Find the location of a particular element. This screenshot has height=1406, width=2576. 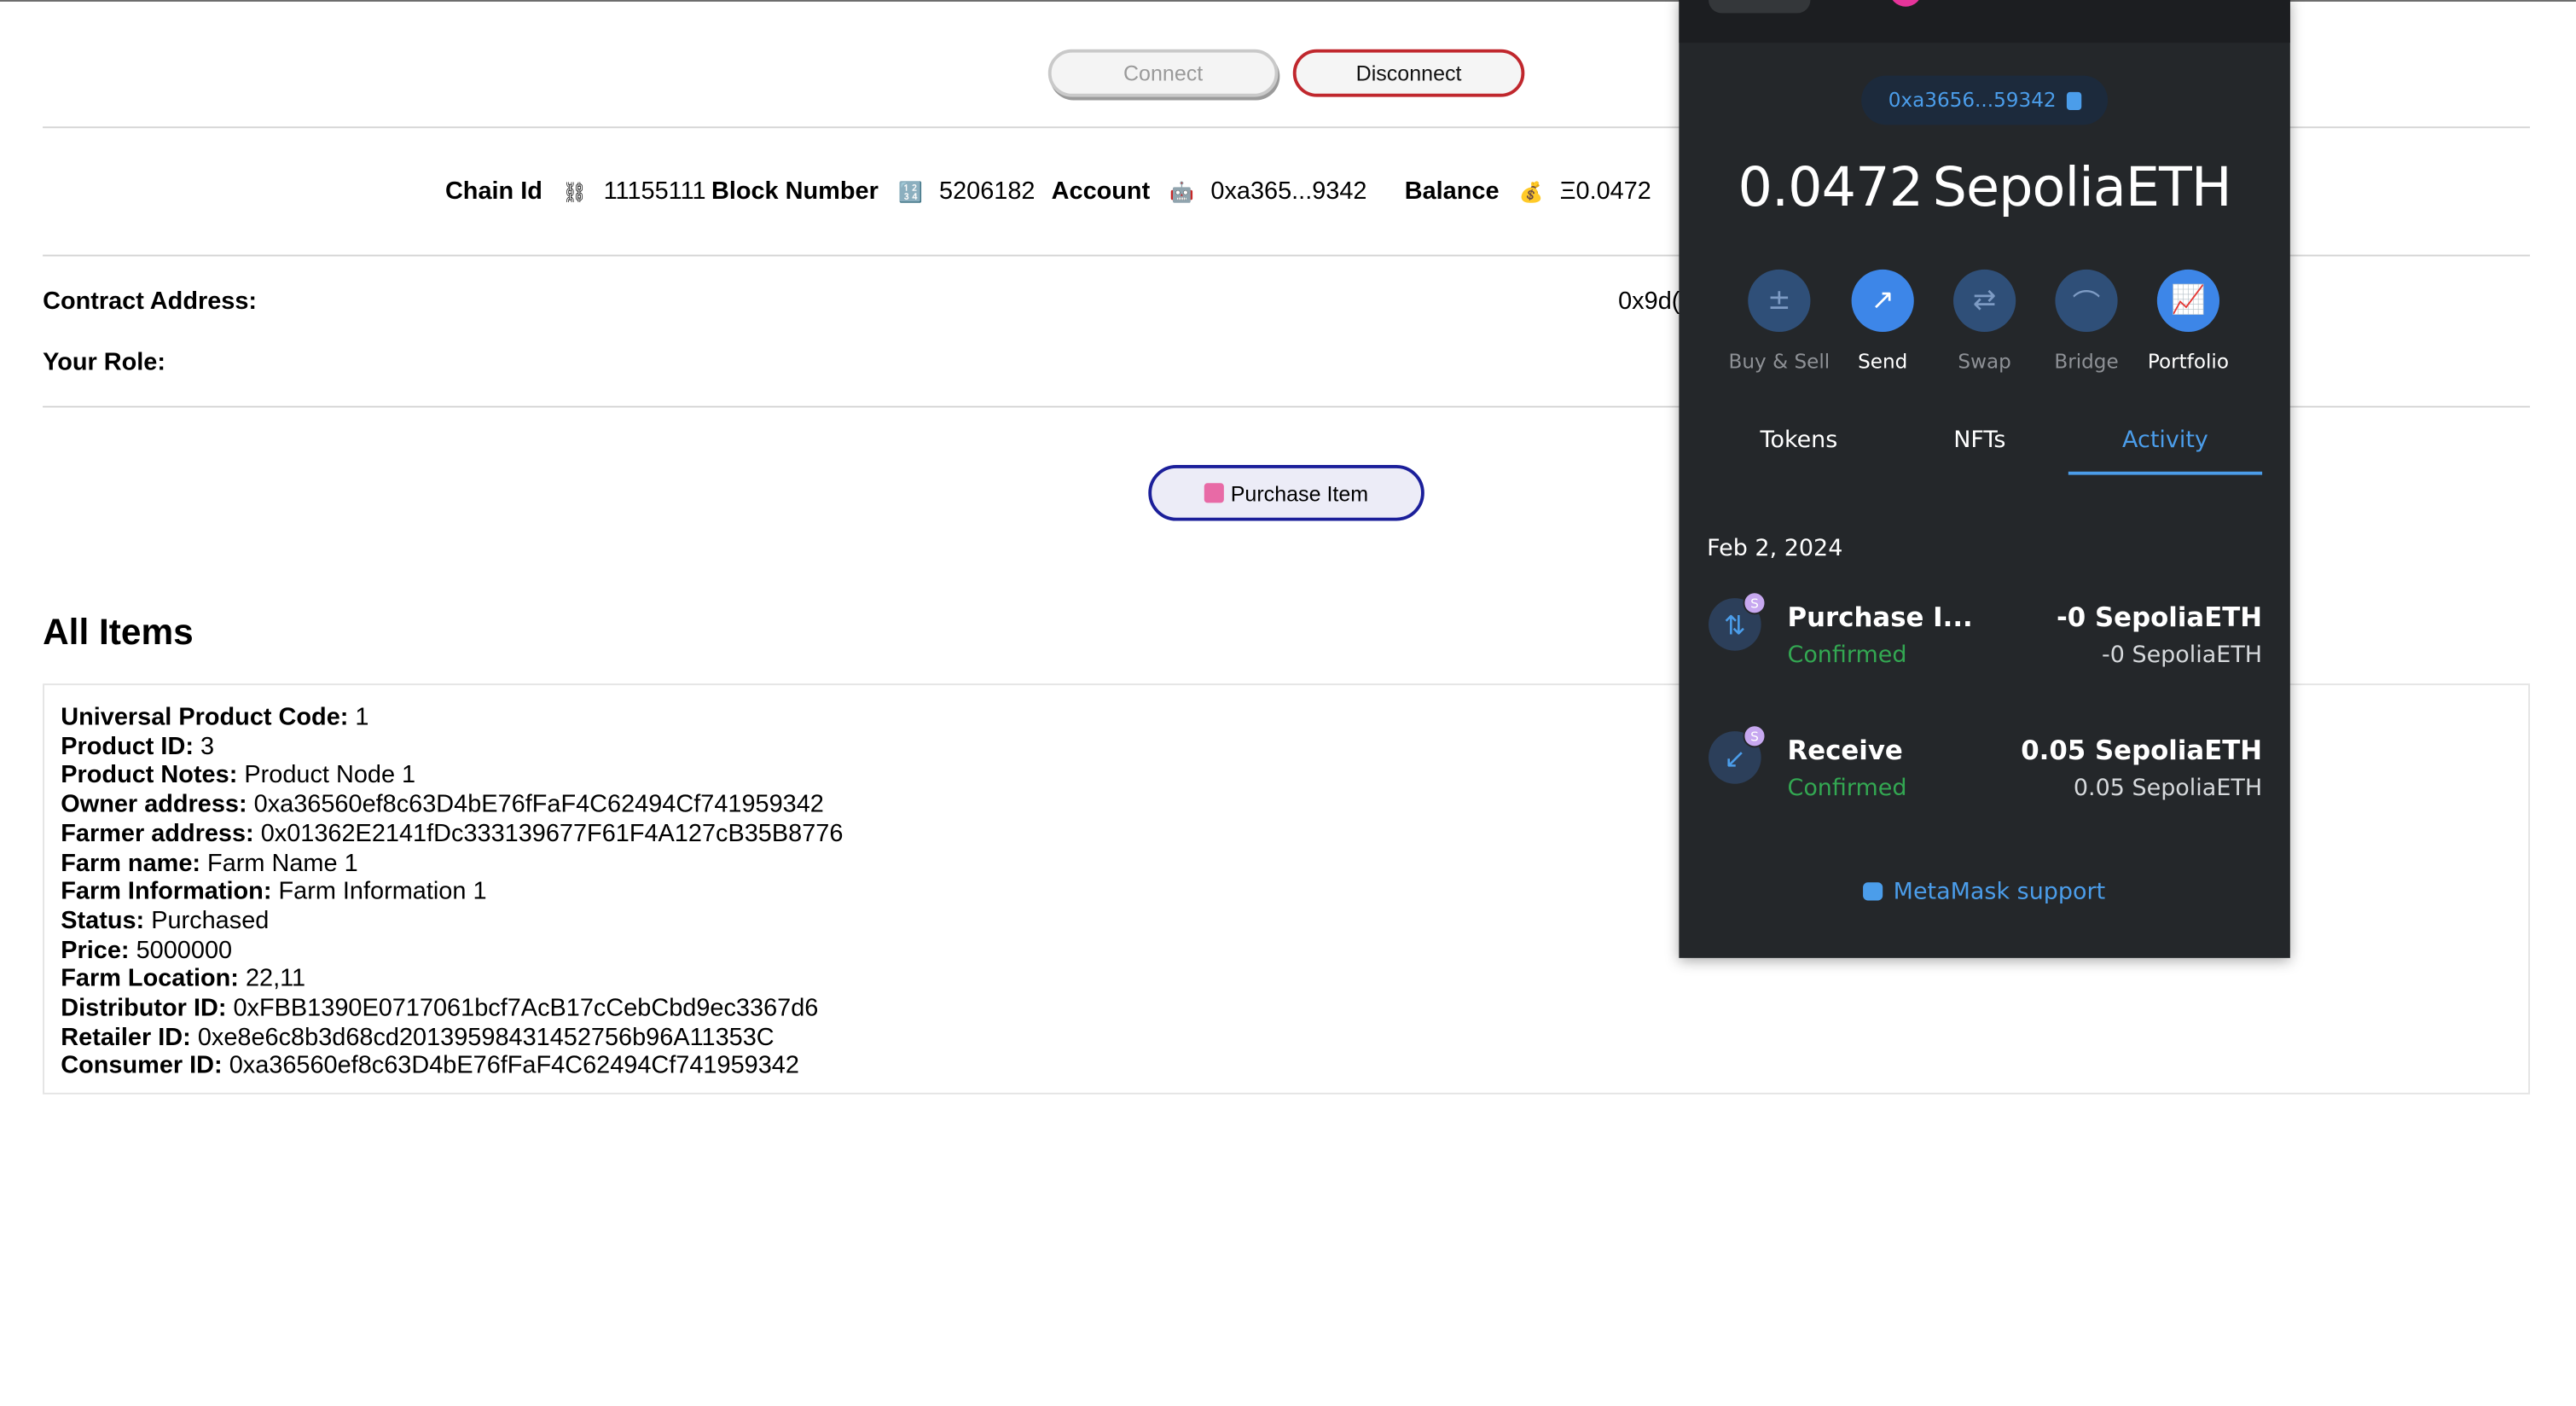

send-arrow-icon: ↗ is located at coordinates (1882, 301).